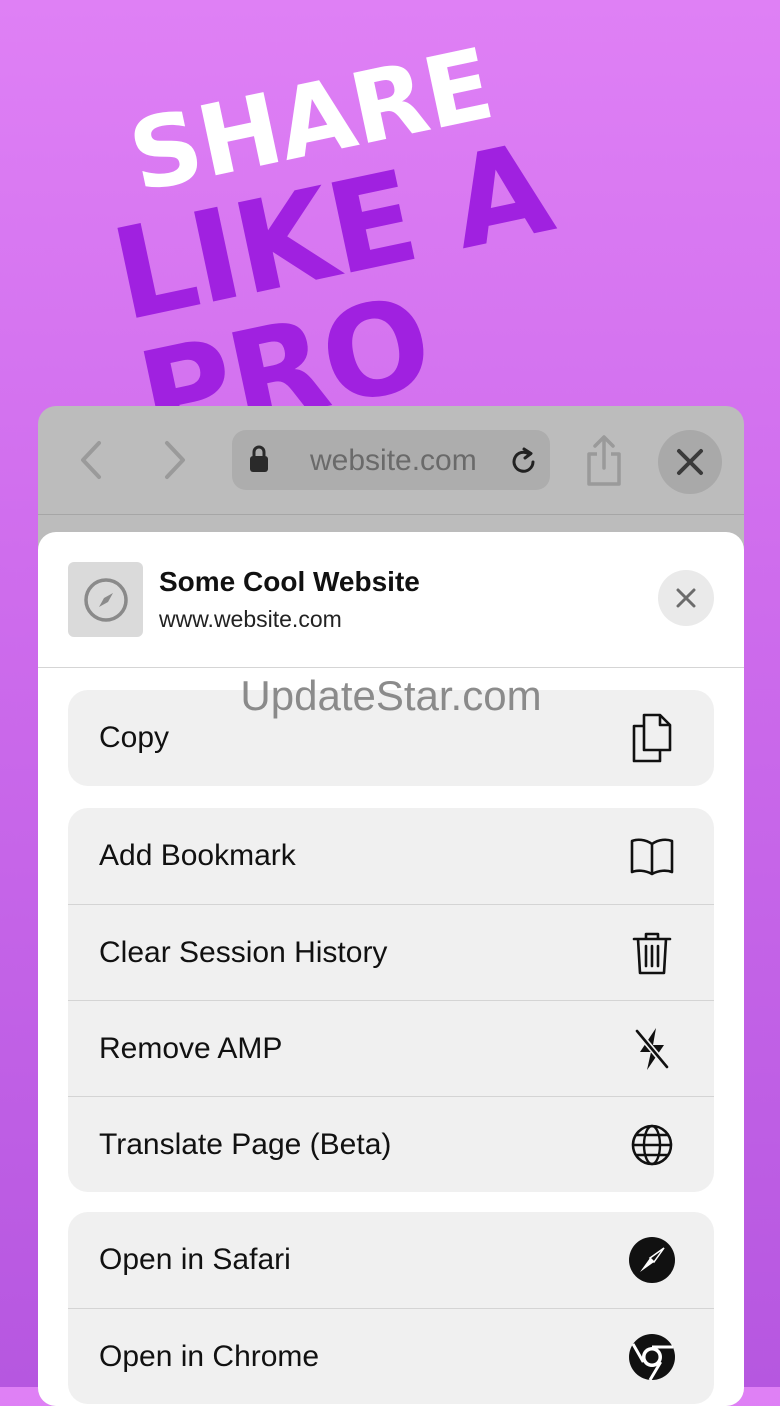 Image resolution: width=780 pixels, height=1406 pixels. I want to click on site-thumbnail, so click(105, 599).